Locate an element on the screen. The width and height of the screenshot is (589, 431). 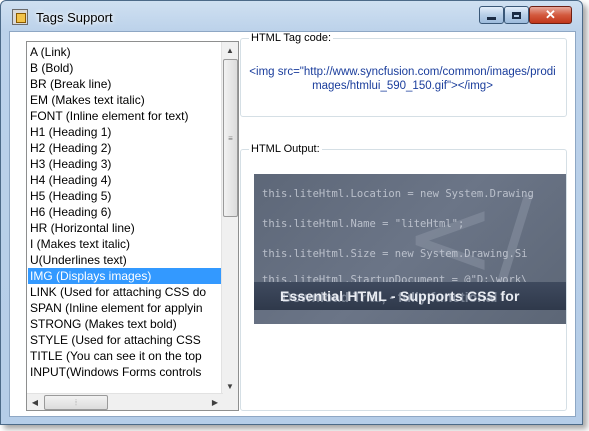
close-icon: ✕ is located at coordinates (550, 14).